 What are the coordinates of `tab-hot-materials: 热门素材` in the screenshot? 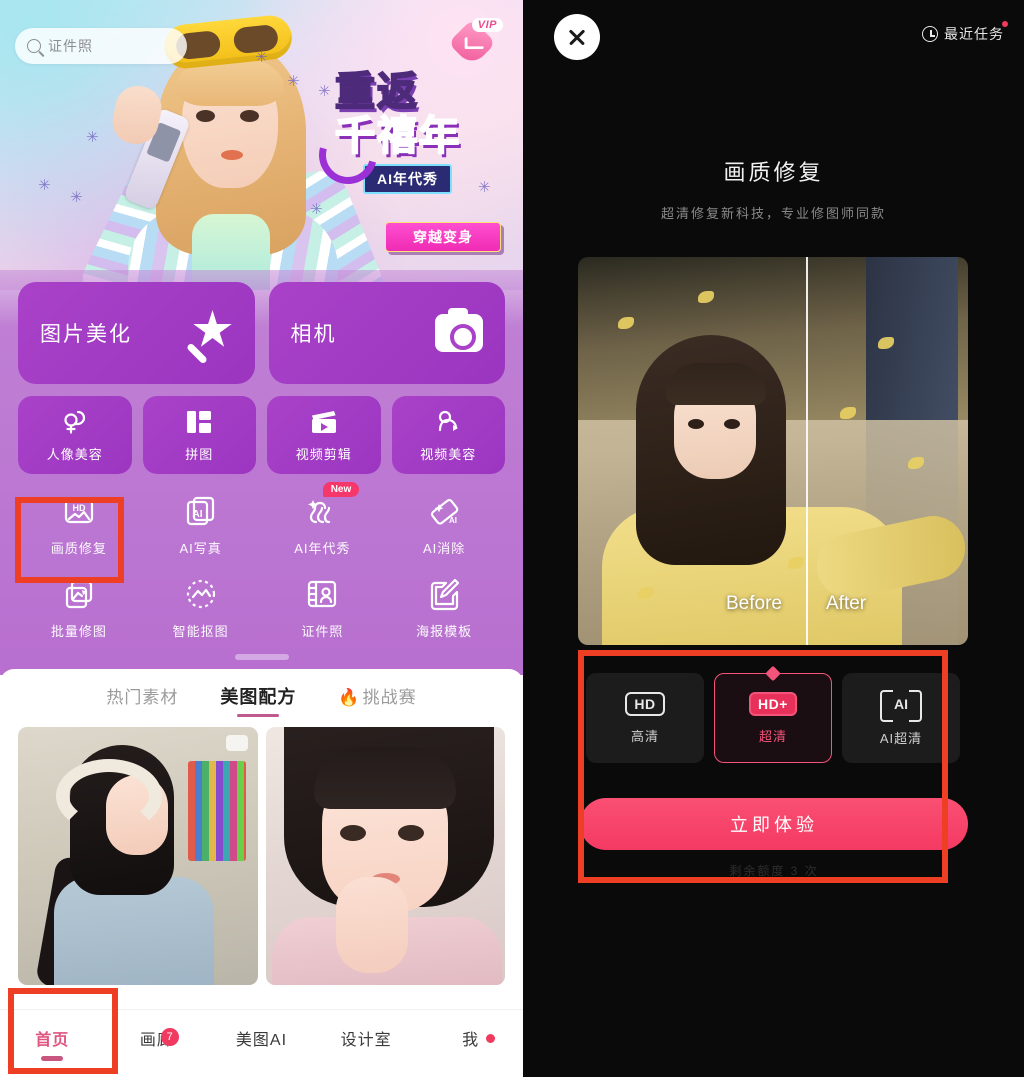 It's located at (142, 701).